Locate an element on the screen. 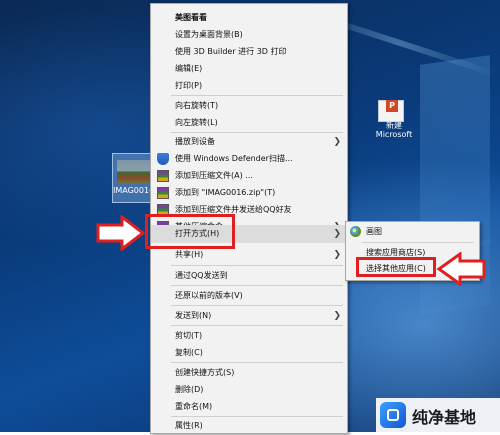 Image resolution: width=500 pixels, height=435 pixels. watermark: 纯净基地 is located at coordinates (438, 415).